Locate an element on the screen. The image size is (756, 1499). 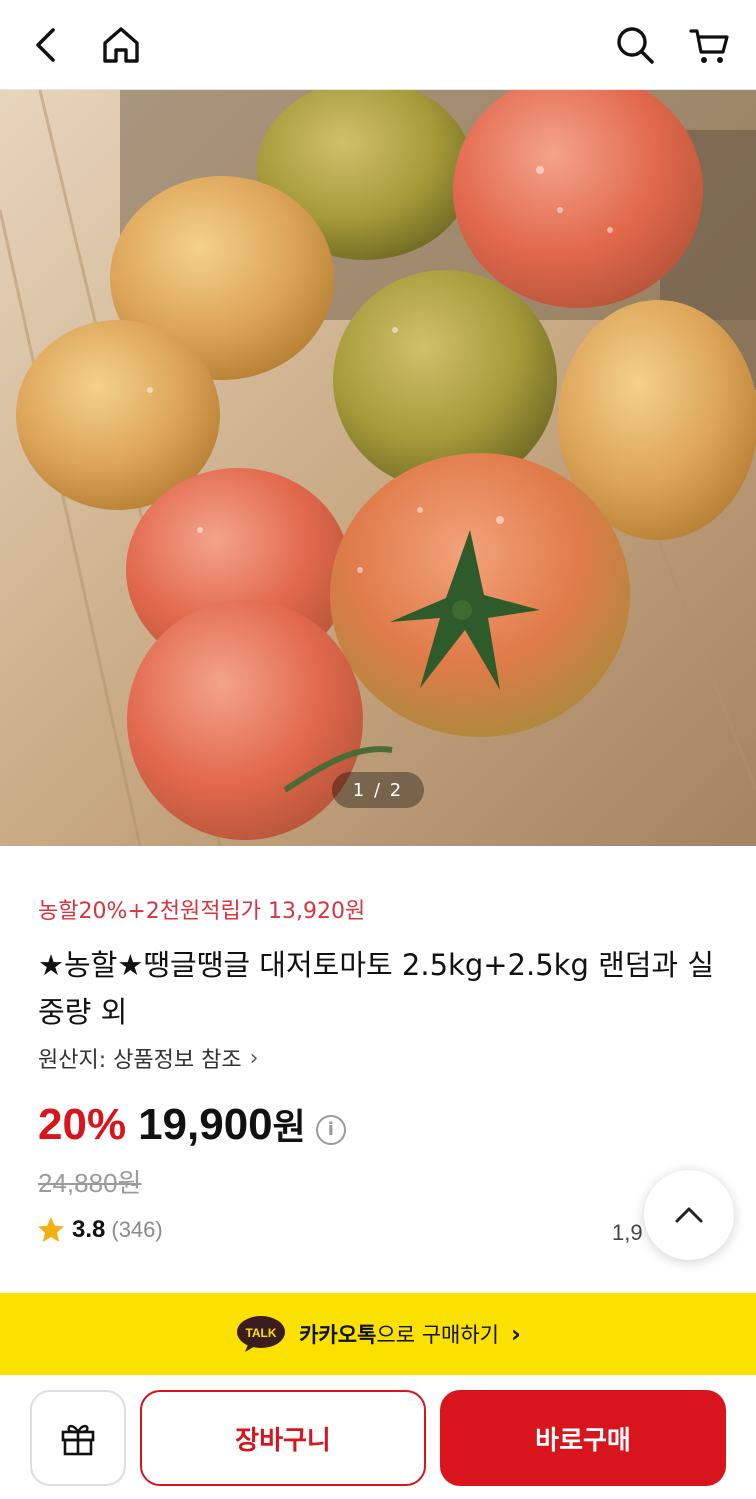
discount-rate: 20% is located at coordinates (82, 1124).